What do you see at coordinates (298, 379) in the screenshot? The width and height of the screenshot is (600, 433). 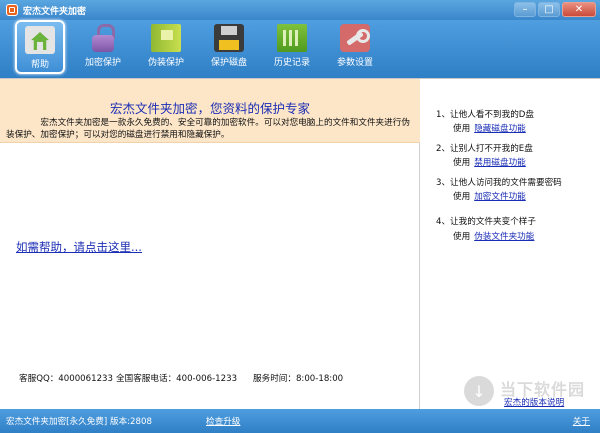 I see `contact-hours: 服务时间：8:00-18:00` at bounding box center [298, 379].